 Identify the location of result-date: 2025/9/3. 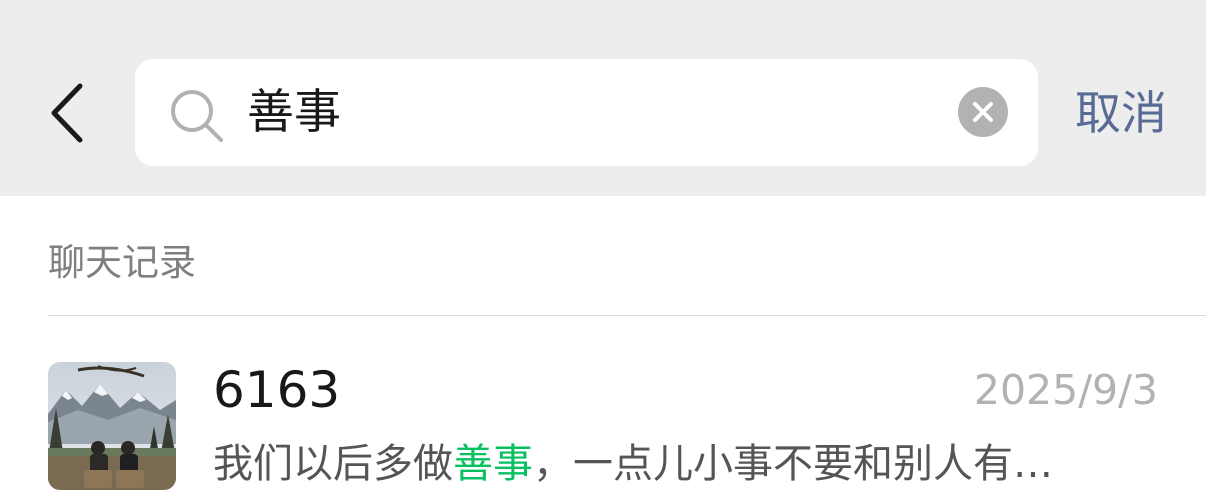
(1065, 390).